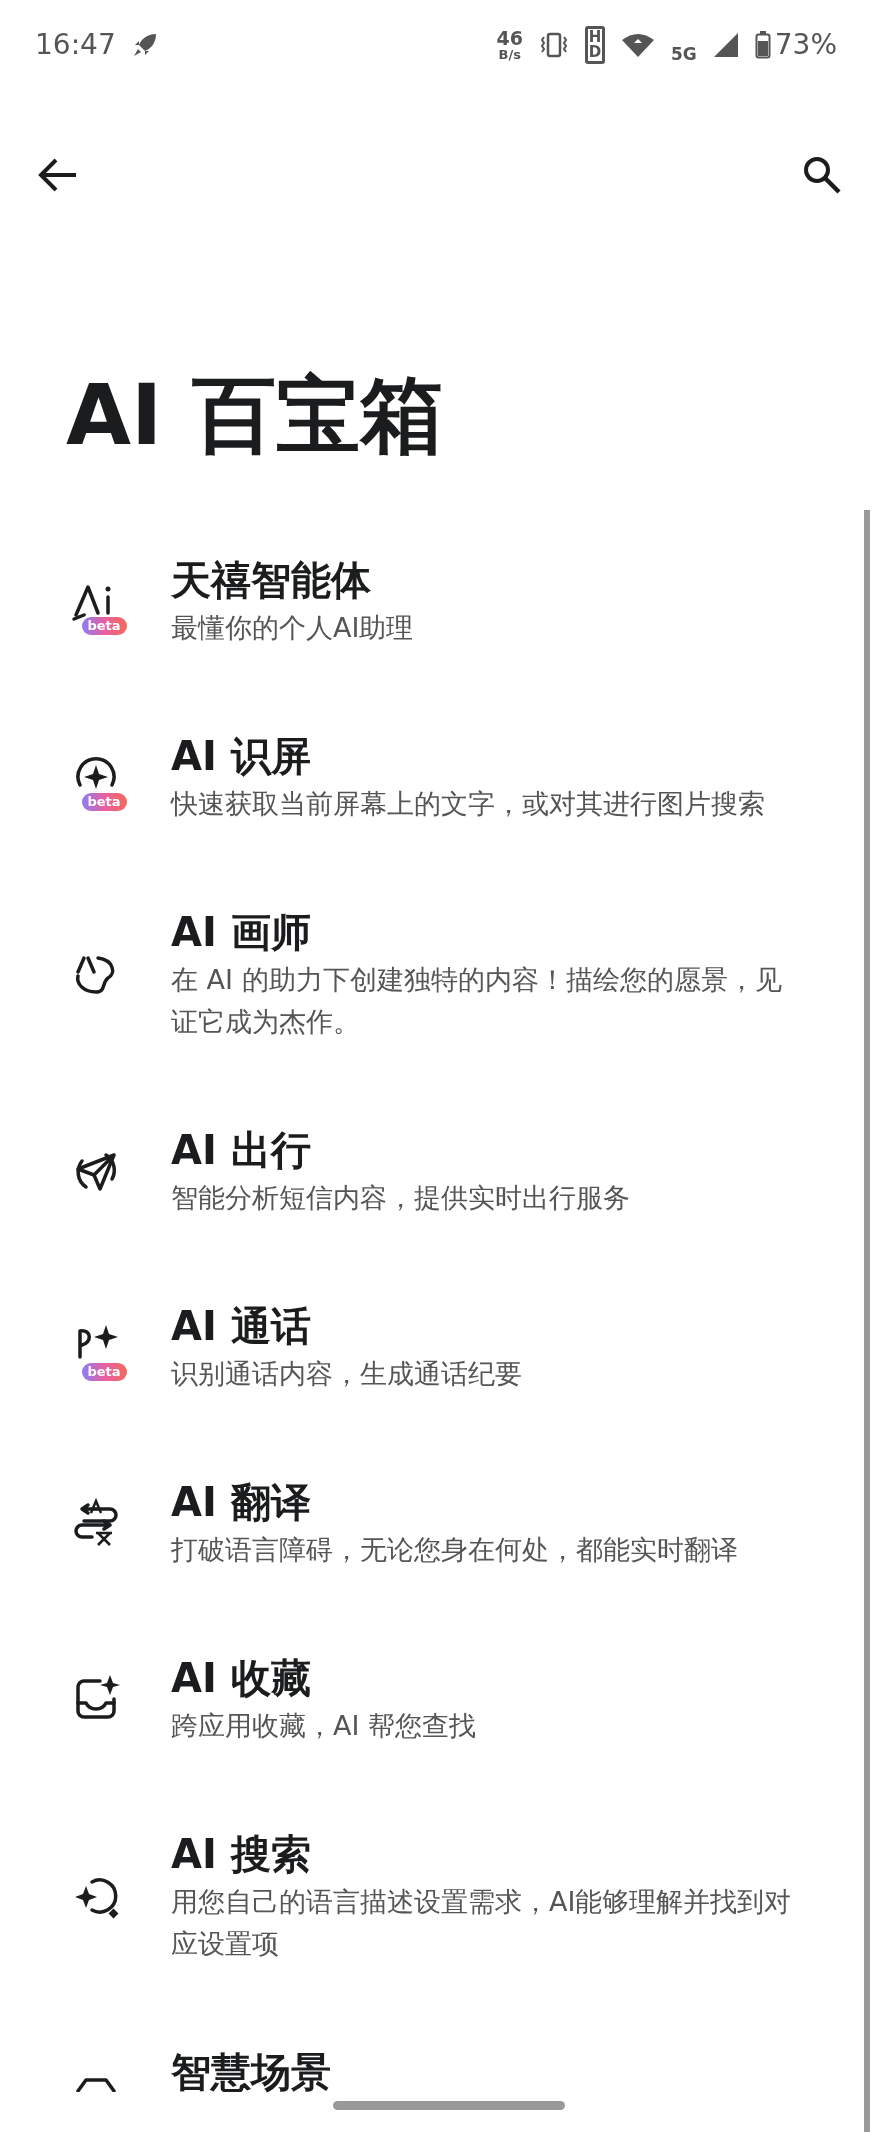 Image resolution: width=872 pixels, height=2132 pixels. Describe the element at coordinates (509, 38) in the screenshot. I see `network-speed: 46` at that location.